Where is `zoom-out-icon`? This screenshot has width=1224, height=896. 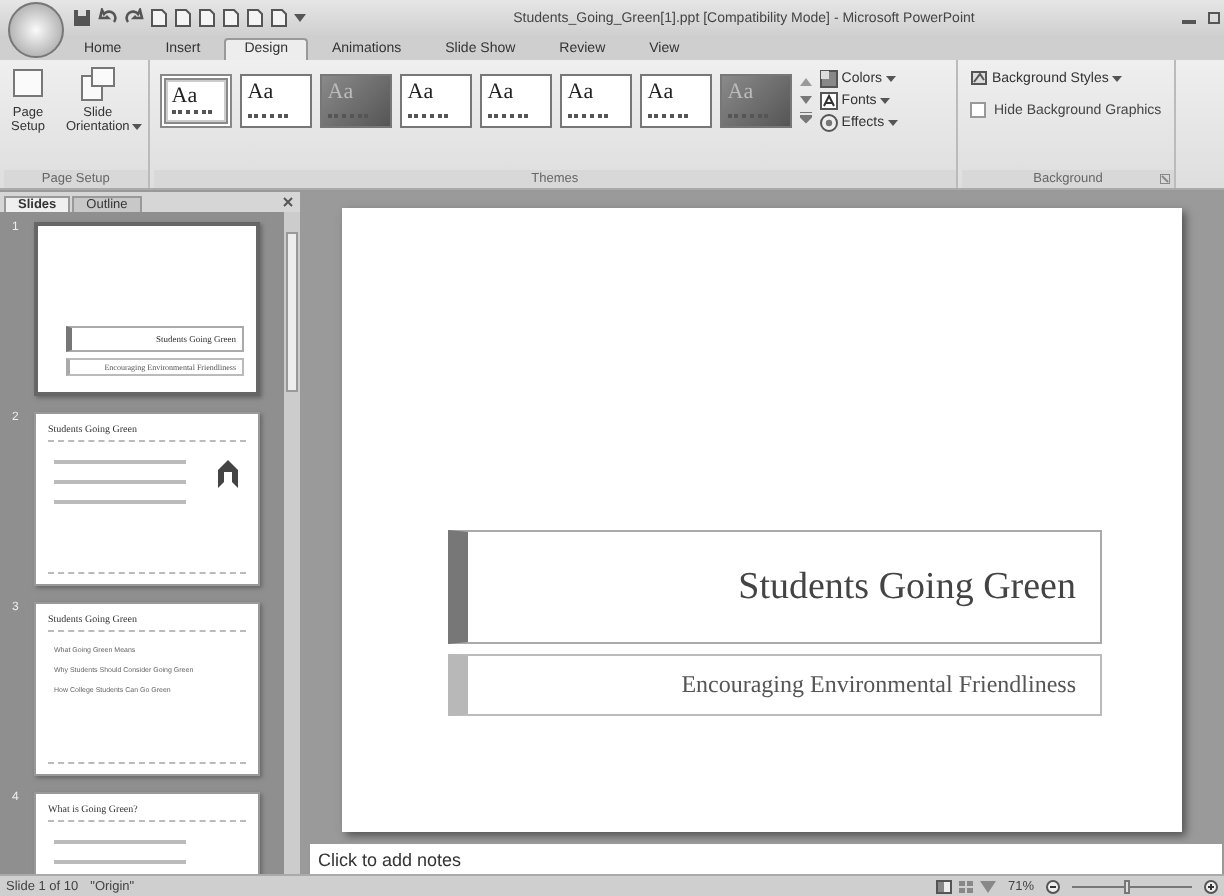 zoom-out-icon is located at coordinates (1053, 886).